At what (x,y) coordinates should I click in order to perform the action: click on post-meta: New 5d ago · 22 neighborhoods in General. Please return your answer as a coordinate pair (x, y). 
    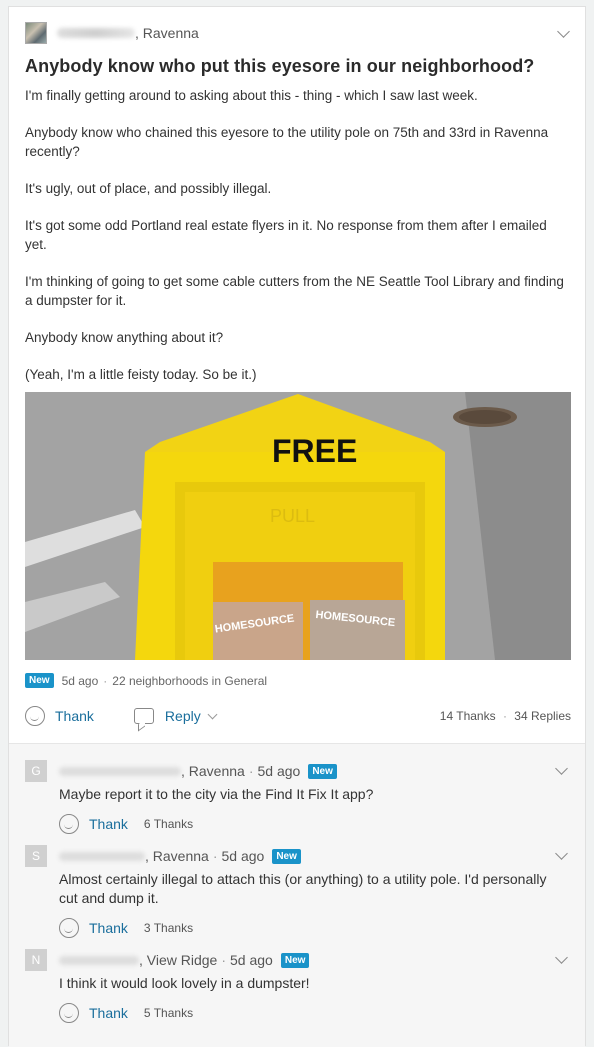
    Looking at the image, I should click on (146, 680).